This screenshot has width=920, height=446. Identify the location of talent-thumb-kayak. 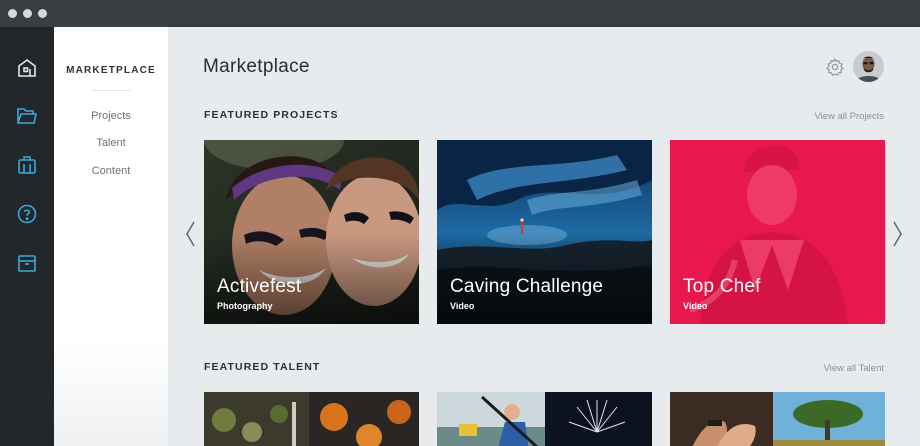
(544, 419).